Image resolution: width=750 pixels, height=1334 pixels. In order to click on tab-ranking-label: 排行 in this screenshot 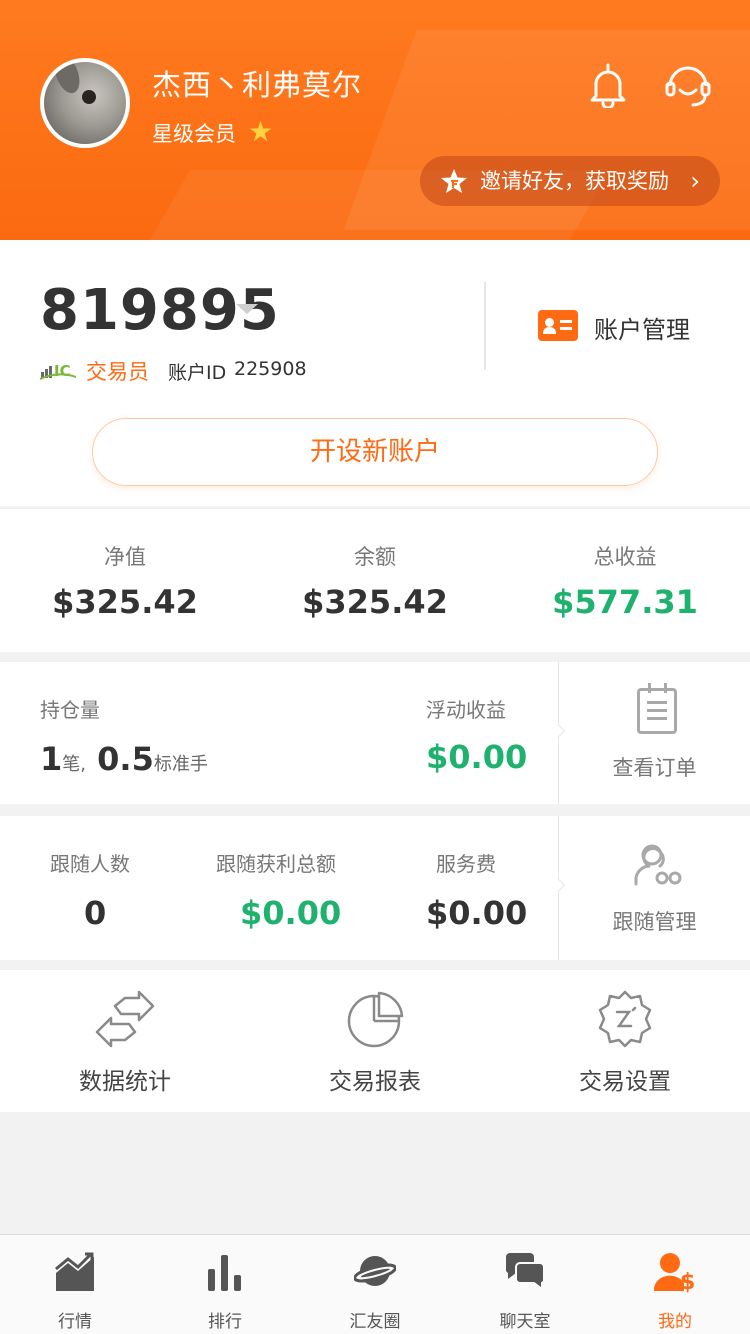, I will do `click(225, 1322)`.